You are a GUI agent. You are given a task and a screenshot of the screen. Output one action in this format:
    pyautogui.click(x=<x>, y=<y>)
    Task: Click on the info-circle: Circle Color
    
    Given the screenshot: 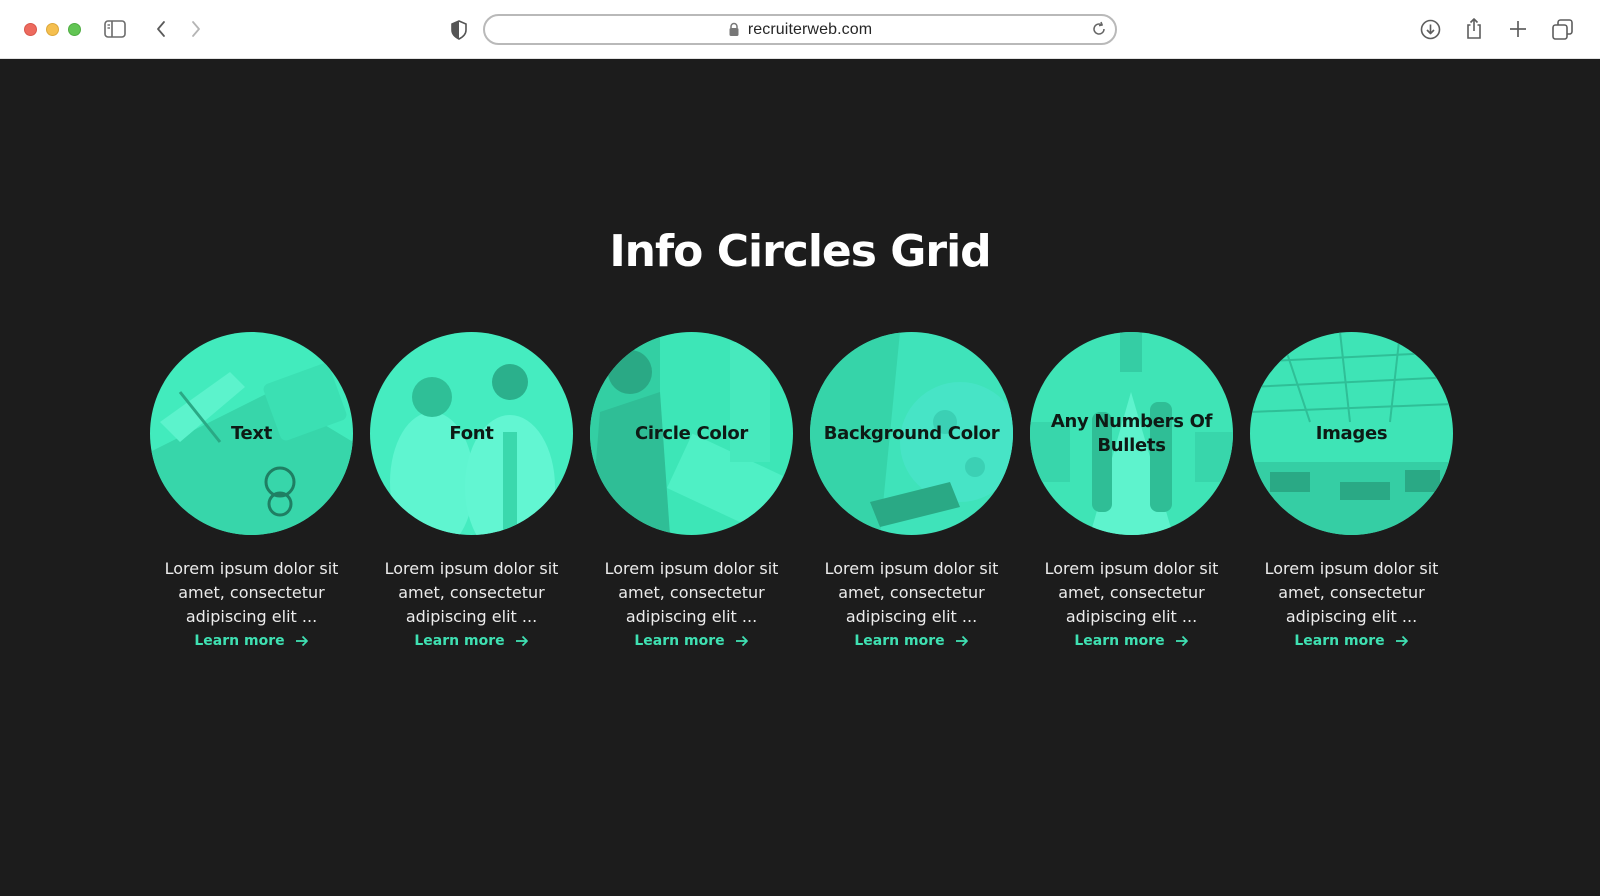 What is the action you would take?
    pyautogui.click(x=691, y=433)
    